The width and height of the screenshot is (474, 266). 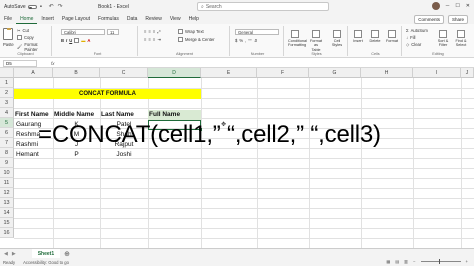 I want to click on column-header-j: J, so click(x=467, y=73).